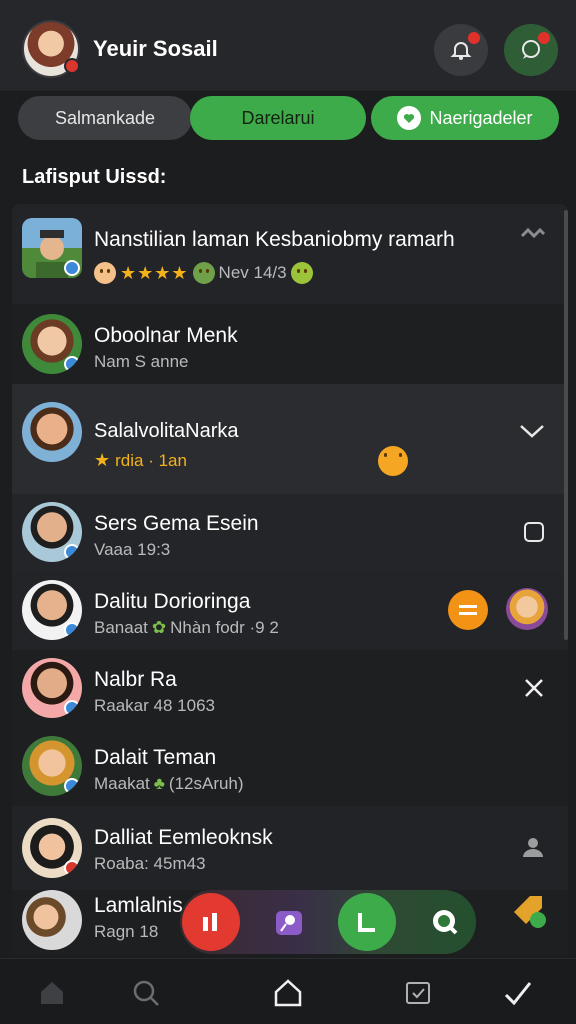  What do you see at coordinates (172, 601) in the screenshot?
I see `contact-name: Dalitu Dorioringa` at bounding box center [172, 601].